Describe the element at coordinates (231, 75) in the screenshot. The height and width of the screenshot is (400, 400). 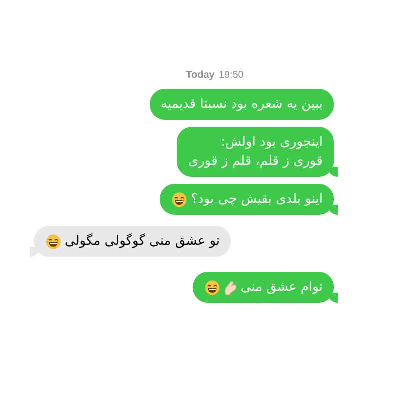
I see `timestamp-time: 19:50` at that location.